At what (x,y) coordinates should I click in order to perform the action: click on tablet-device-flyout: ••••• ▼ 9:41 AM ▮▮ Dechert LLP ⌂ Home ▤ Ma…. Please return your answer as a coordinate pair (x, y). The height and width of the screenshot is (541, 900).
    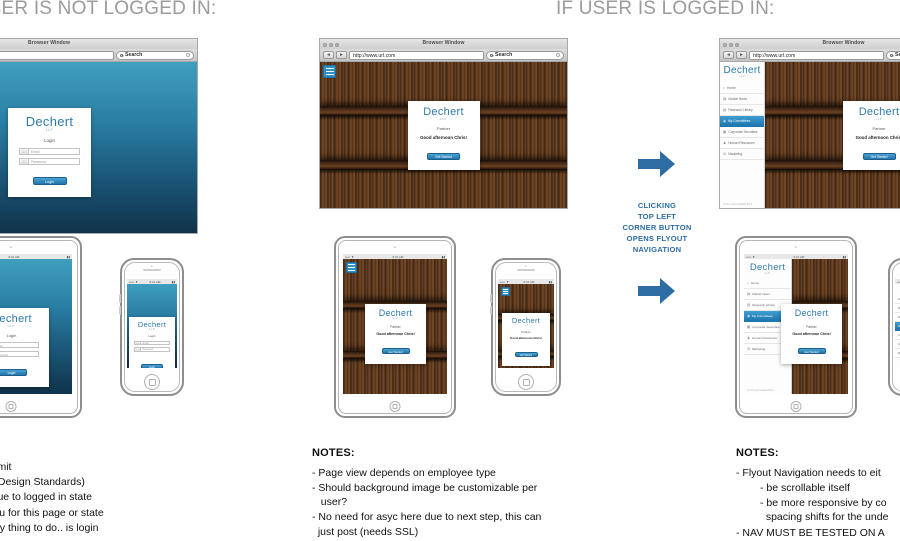
    Looking at the image, I should click on (796, 327).